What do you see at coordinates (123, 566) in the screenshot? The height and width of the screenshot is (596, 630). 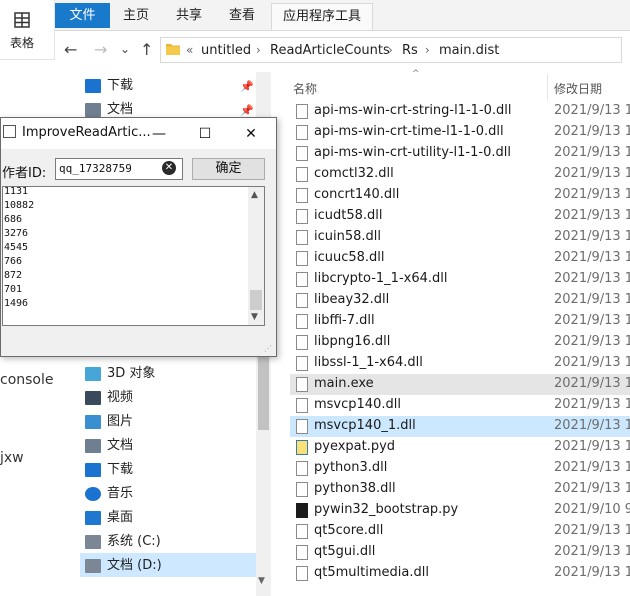 I see `nav-item: 文档 (D:)` at bounding box center [123, 566].